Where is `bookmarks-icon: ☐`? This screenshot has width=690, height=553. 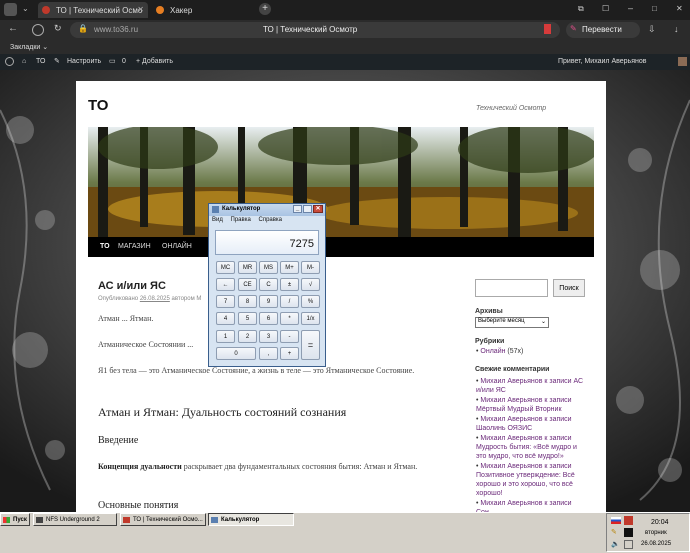
bookmarks-icon: ☐ is located at coordinates (605, 8).